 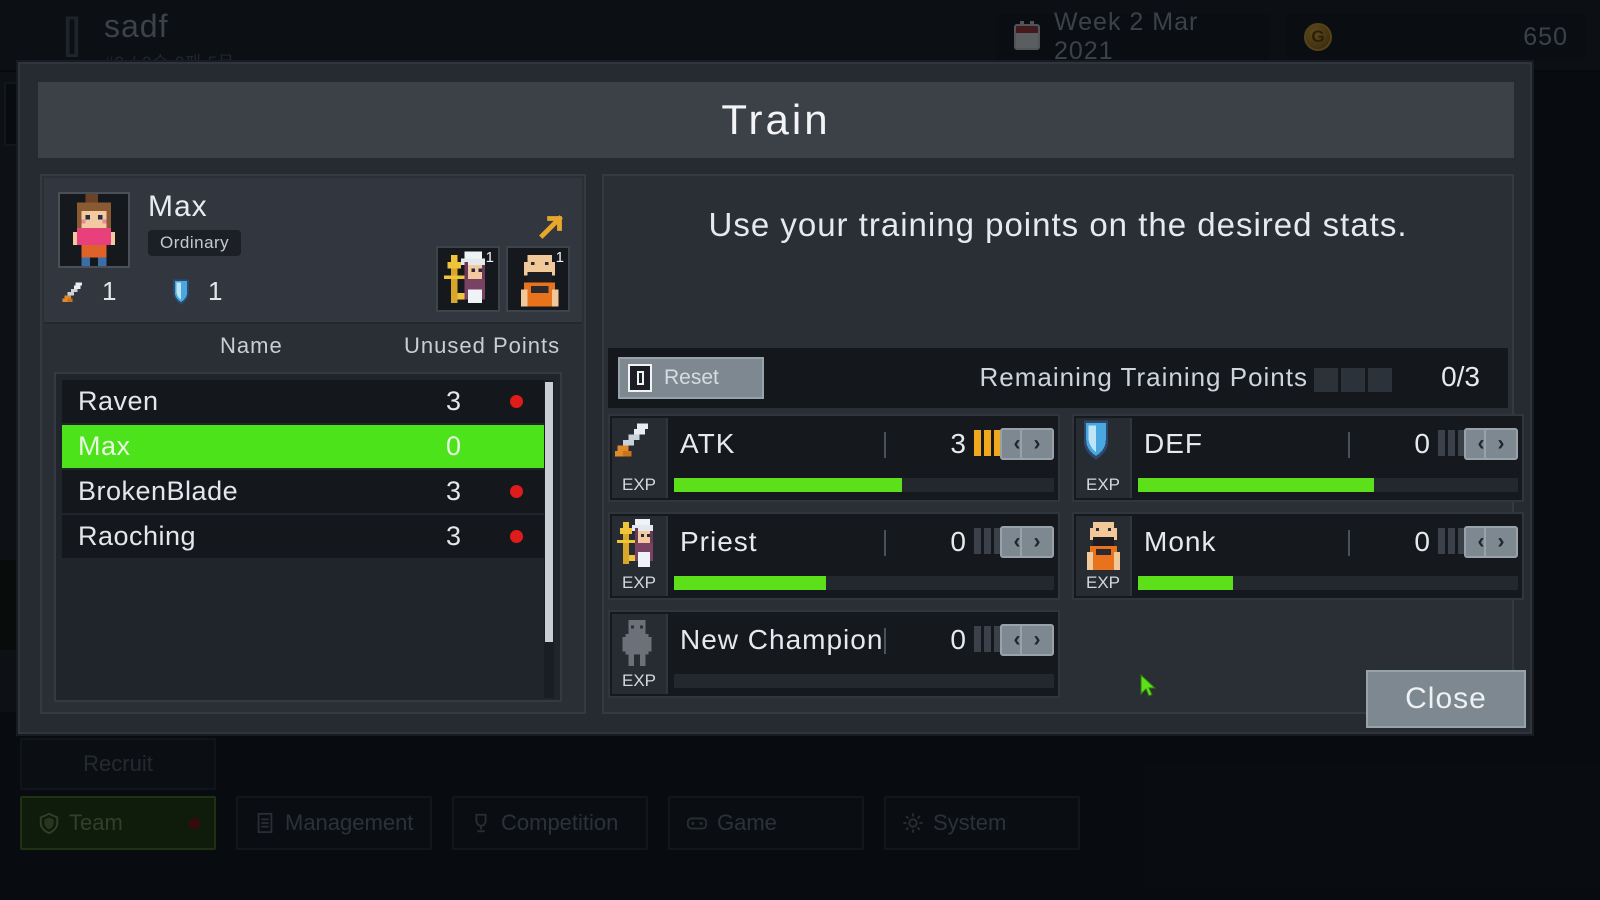 I want to click on reset-label: Reset, so click(x=691, y=377).